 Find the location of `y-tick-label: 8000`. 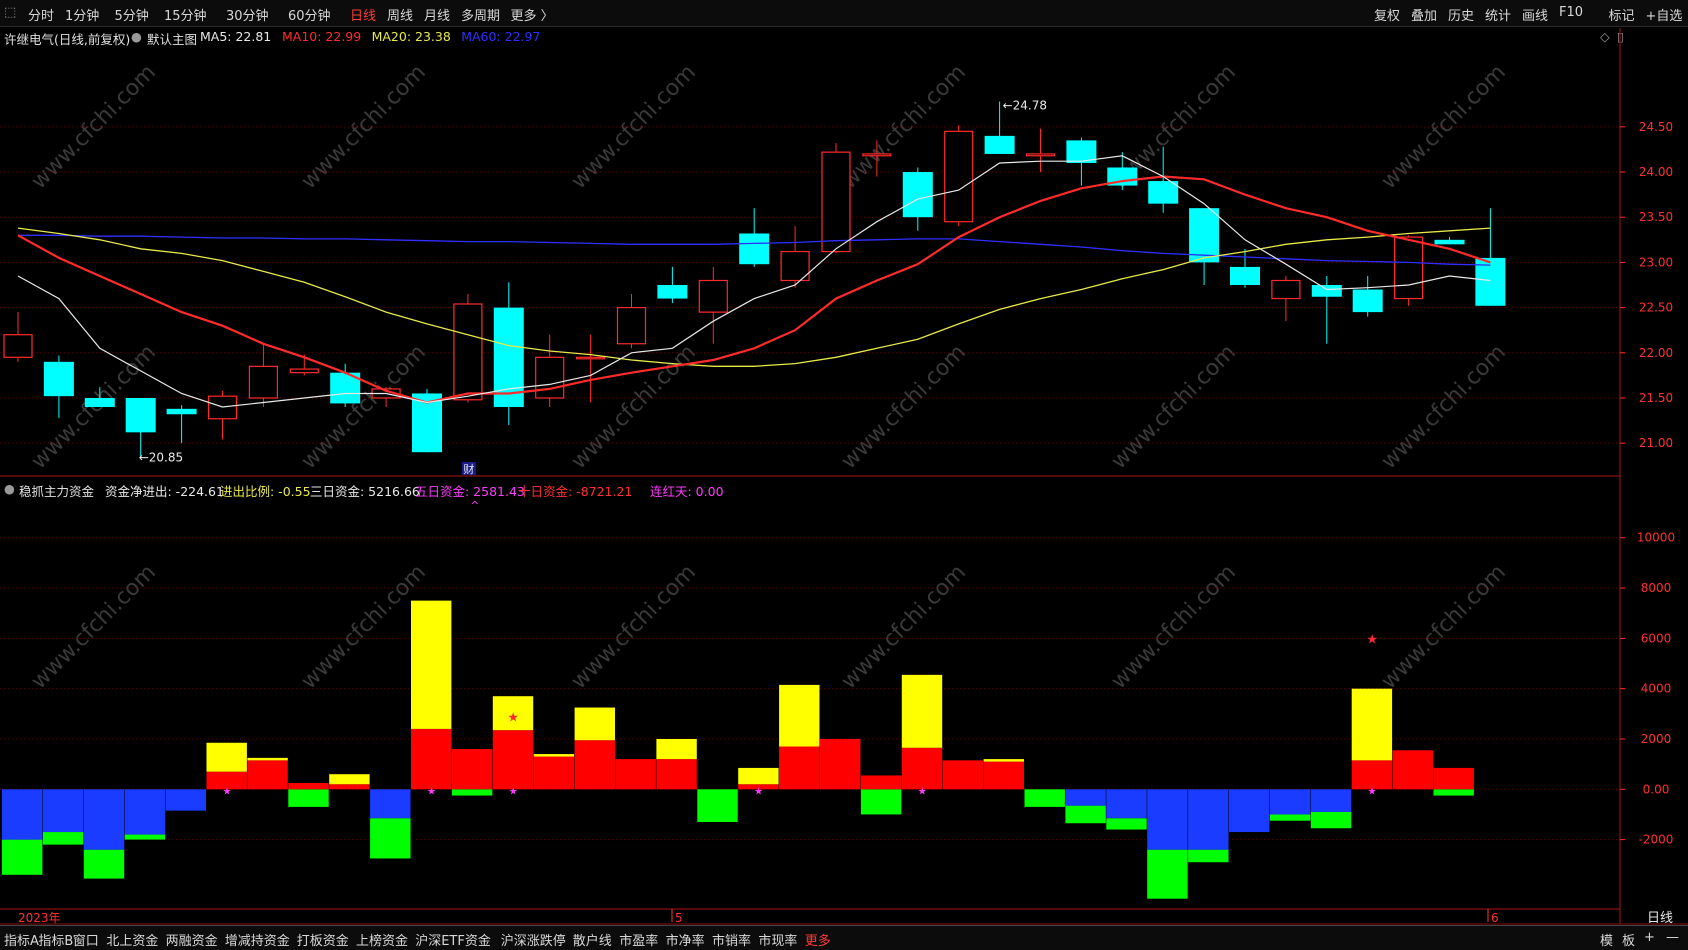

y-tick-label: 8000 is located at coordinates (1656, 588).